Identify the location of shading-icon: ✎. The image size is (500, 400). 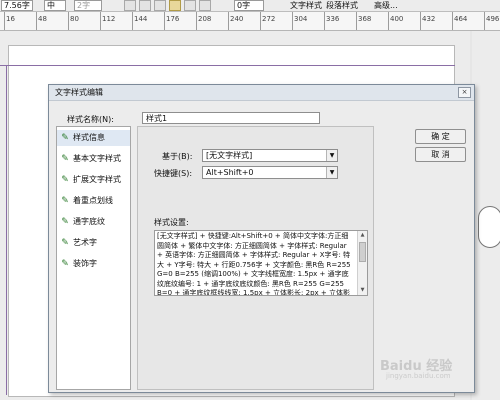
(65, 222).